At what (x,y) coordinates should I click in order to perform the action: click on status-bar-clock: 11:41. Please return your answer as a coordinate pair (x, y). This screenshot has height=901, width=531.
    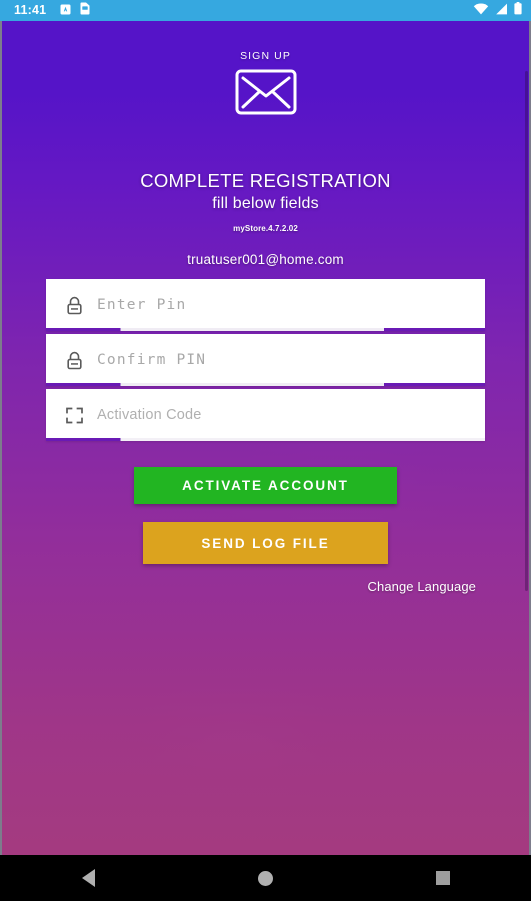
    Looking at the image, I should click on (30, 10).